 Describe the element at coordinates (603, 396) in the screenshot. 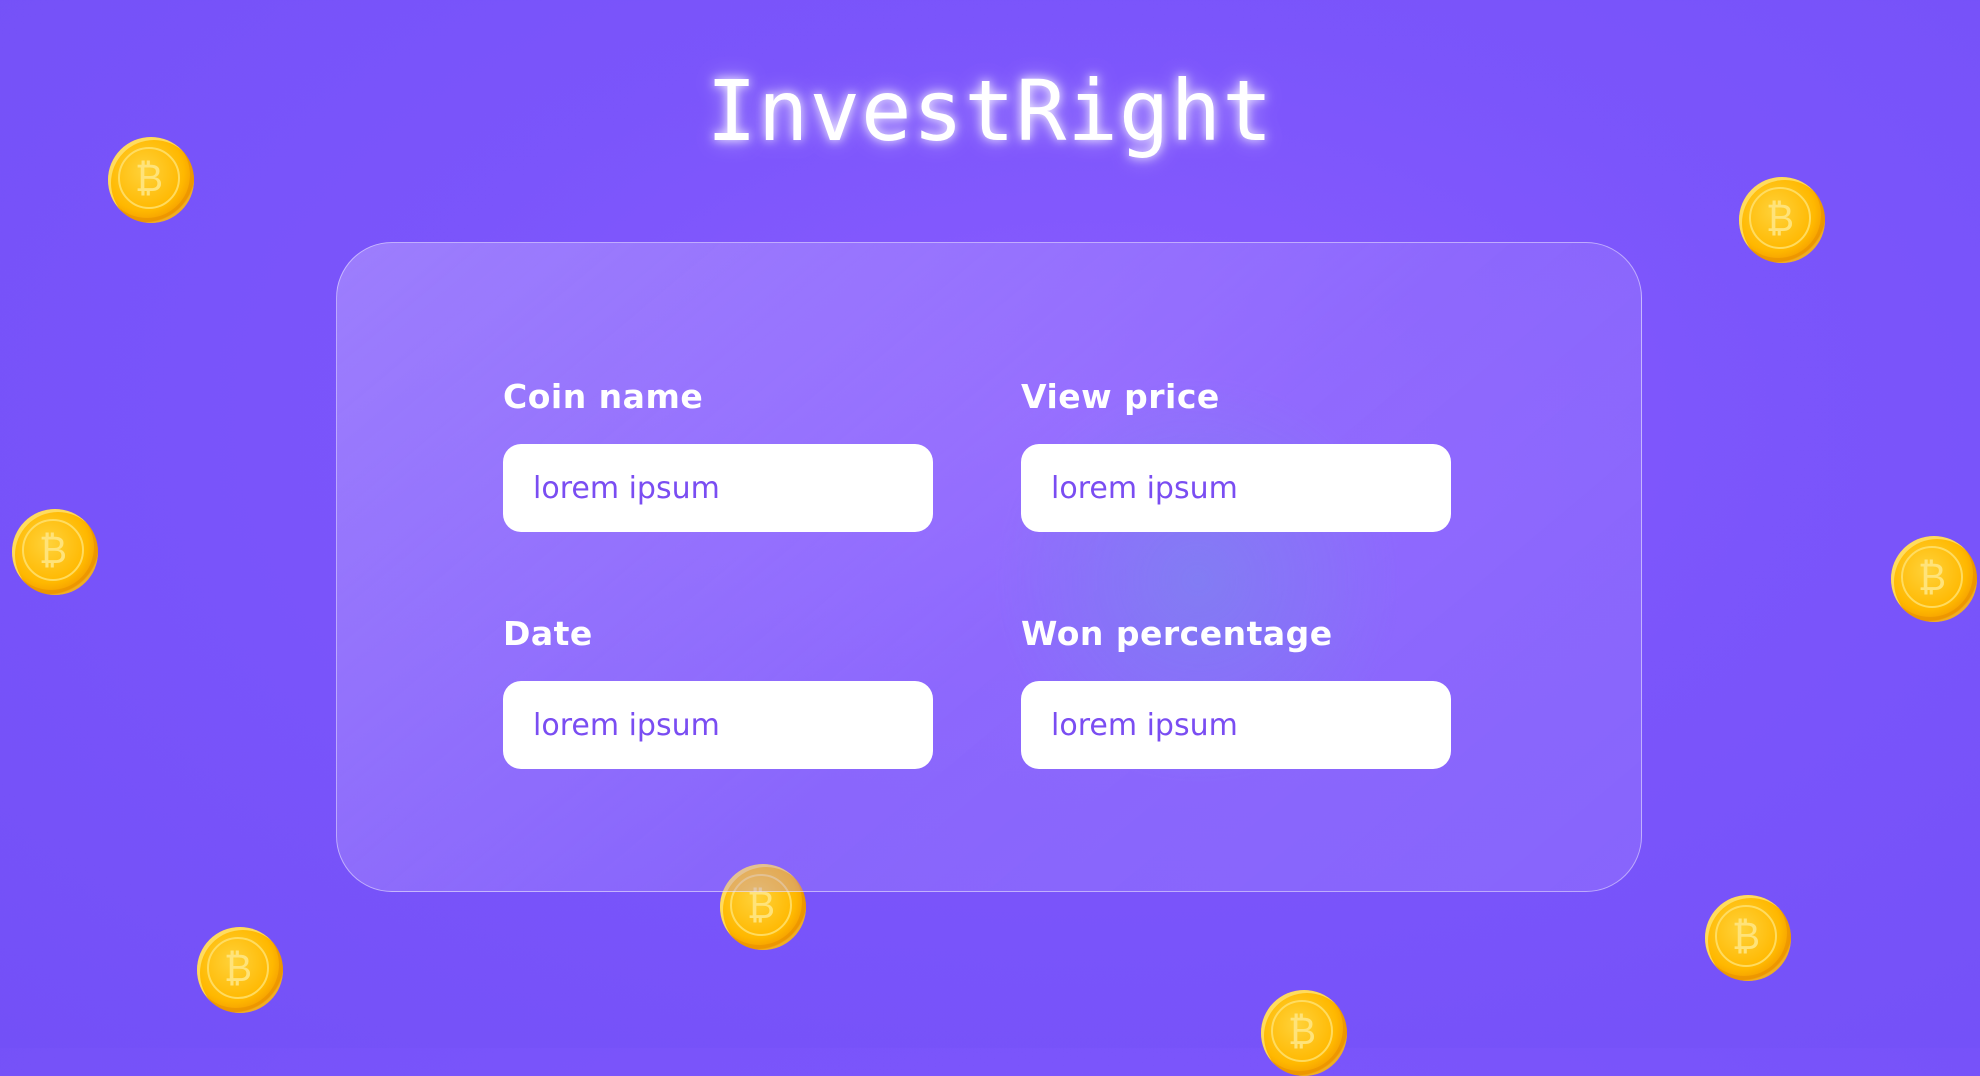

I see `coin-name-label: Coin name` at that location.